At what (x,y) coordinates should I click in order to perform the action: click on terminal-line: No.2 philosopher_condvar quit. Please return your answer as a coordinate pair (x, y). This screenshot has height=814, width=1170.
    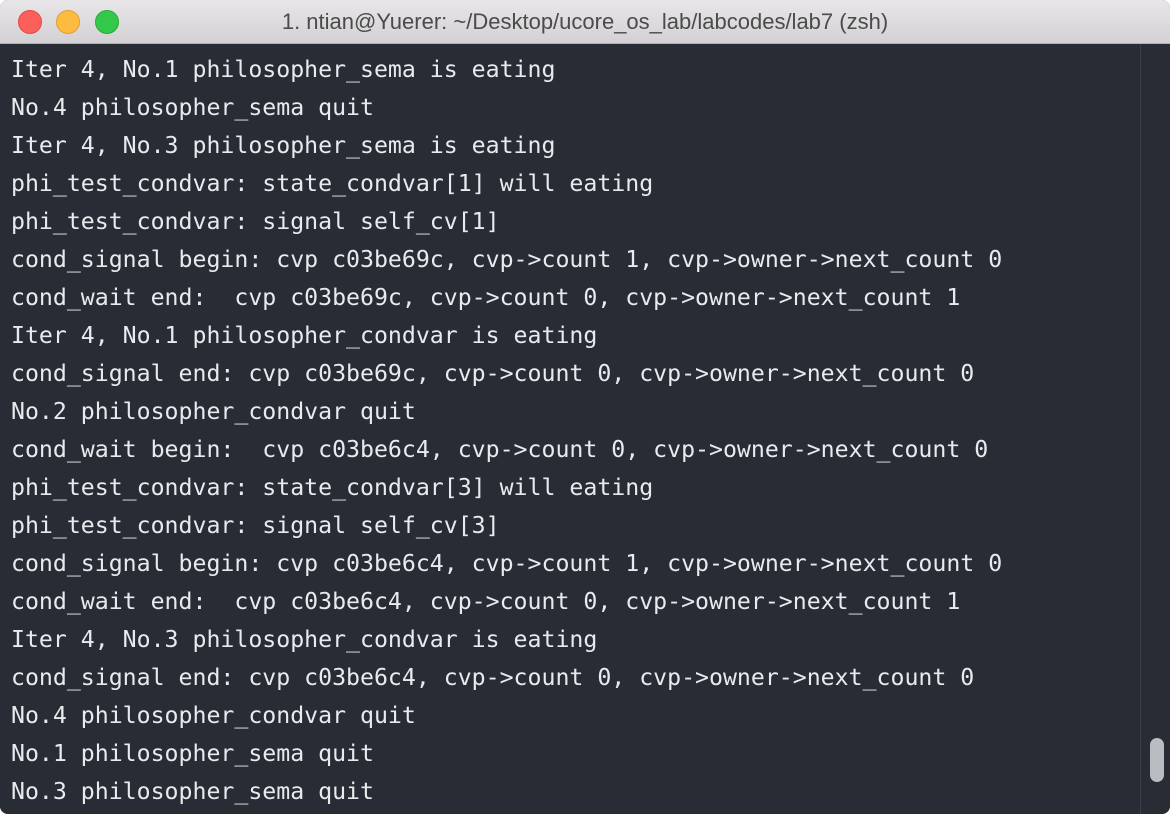
    Looking at the image, I should click on (213, 411).